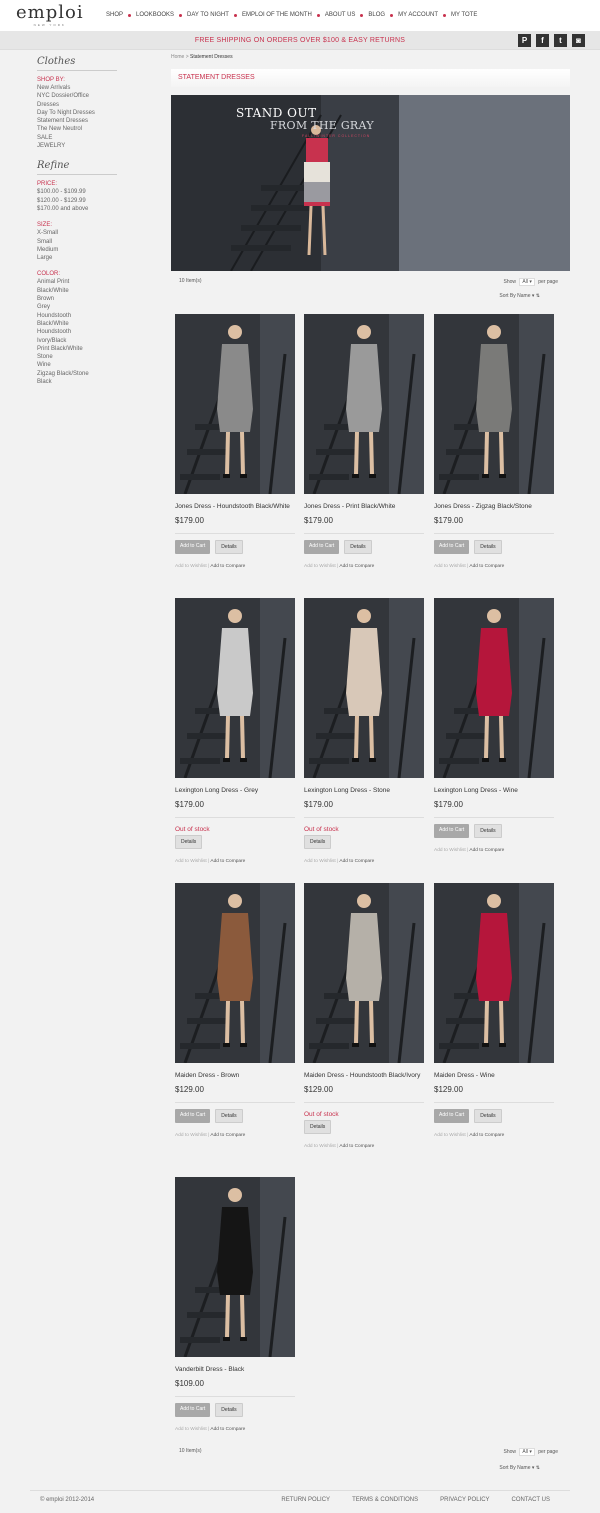 Image resolution: width=600 pixels, height=1513 pixels. Describe the element at coordinates (77, 307) in the screenshot. I see `color-filter-link: Grey` at that location.